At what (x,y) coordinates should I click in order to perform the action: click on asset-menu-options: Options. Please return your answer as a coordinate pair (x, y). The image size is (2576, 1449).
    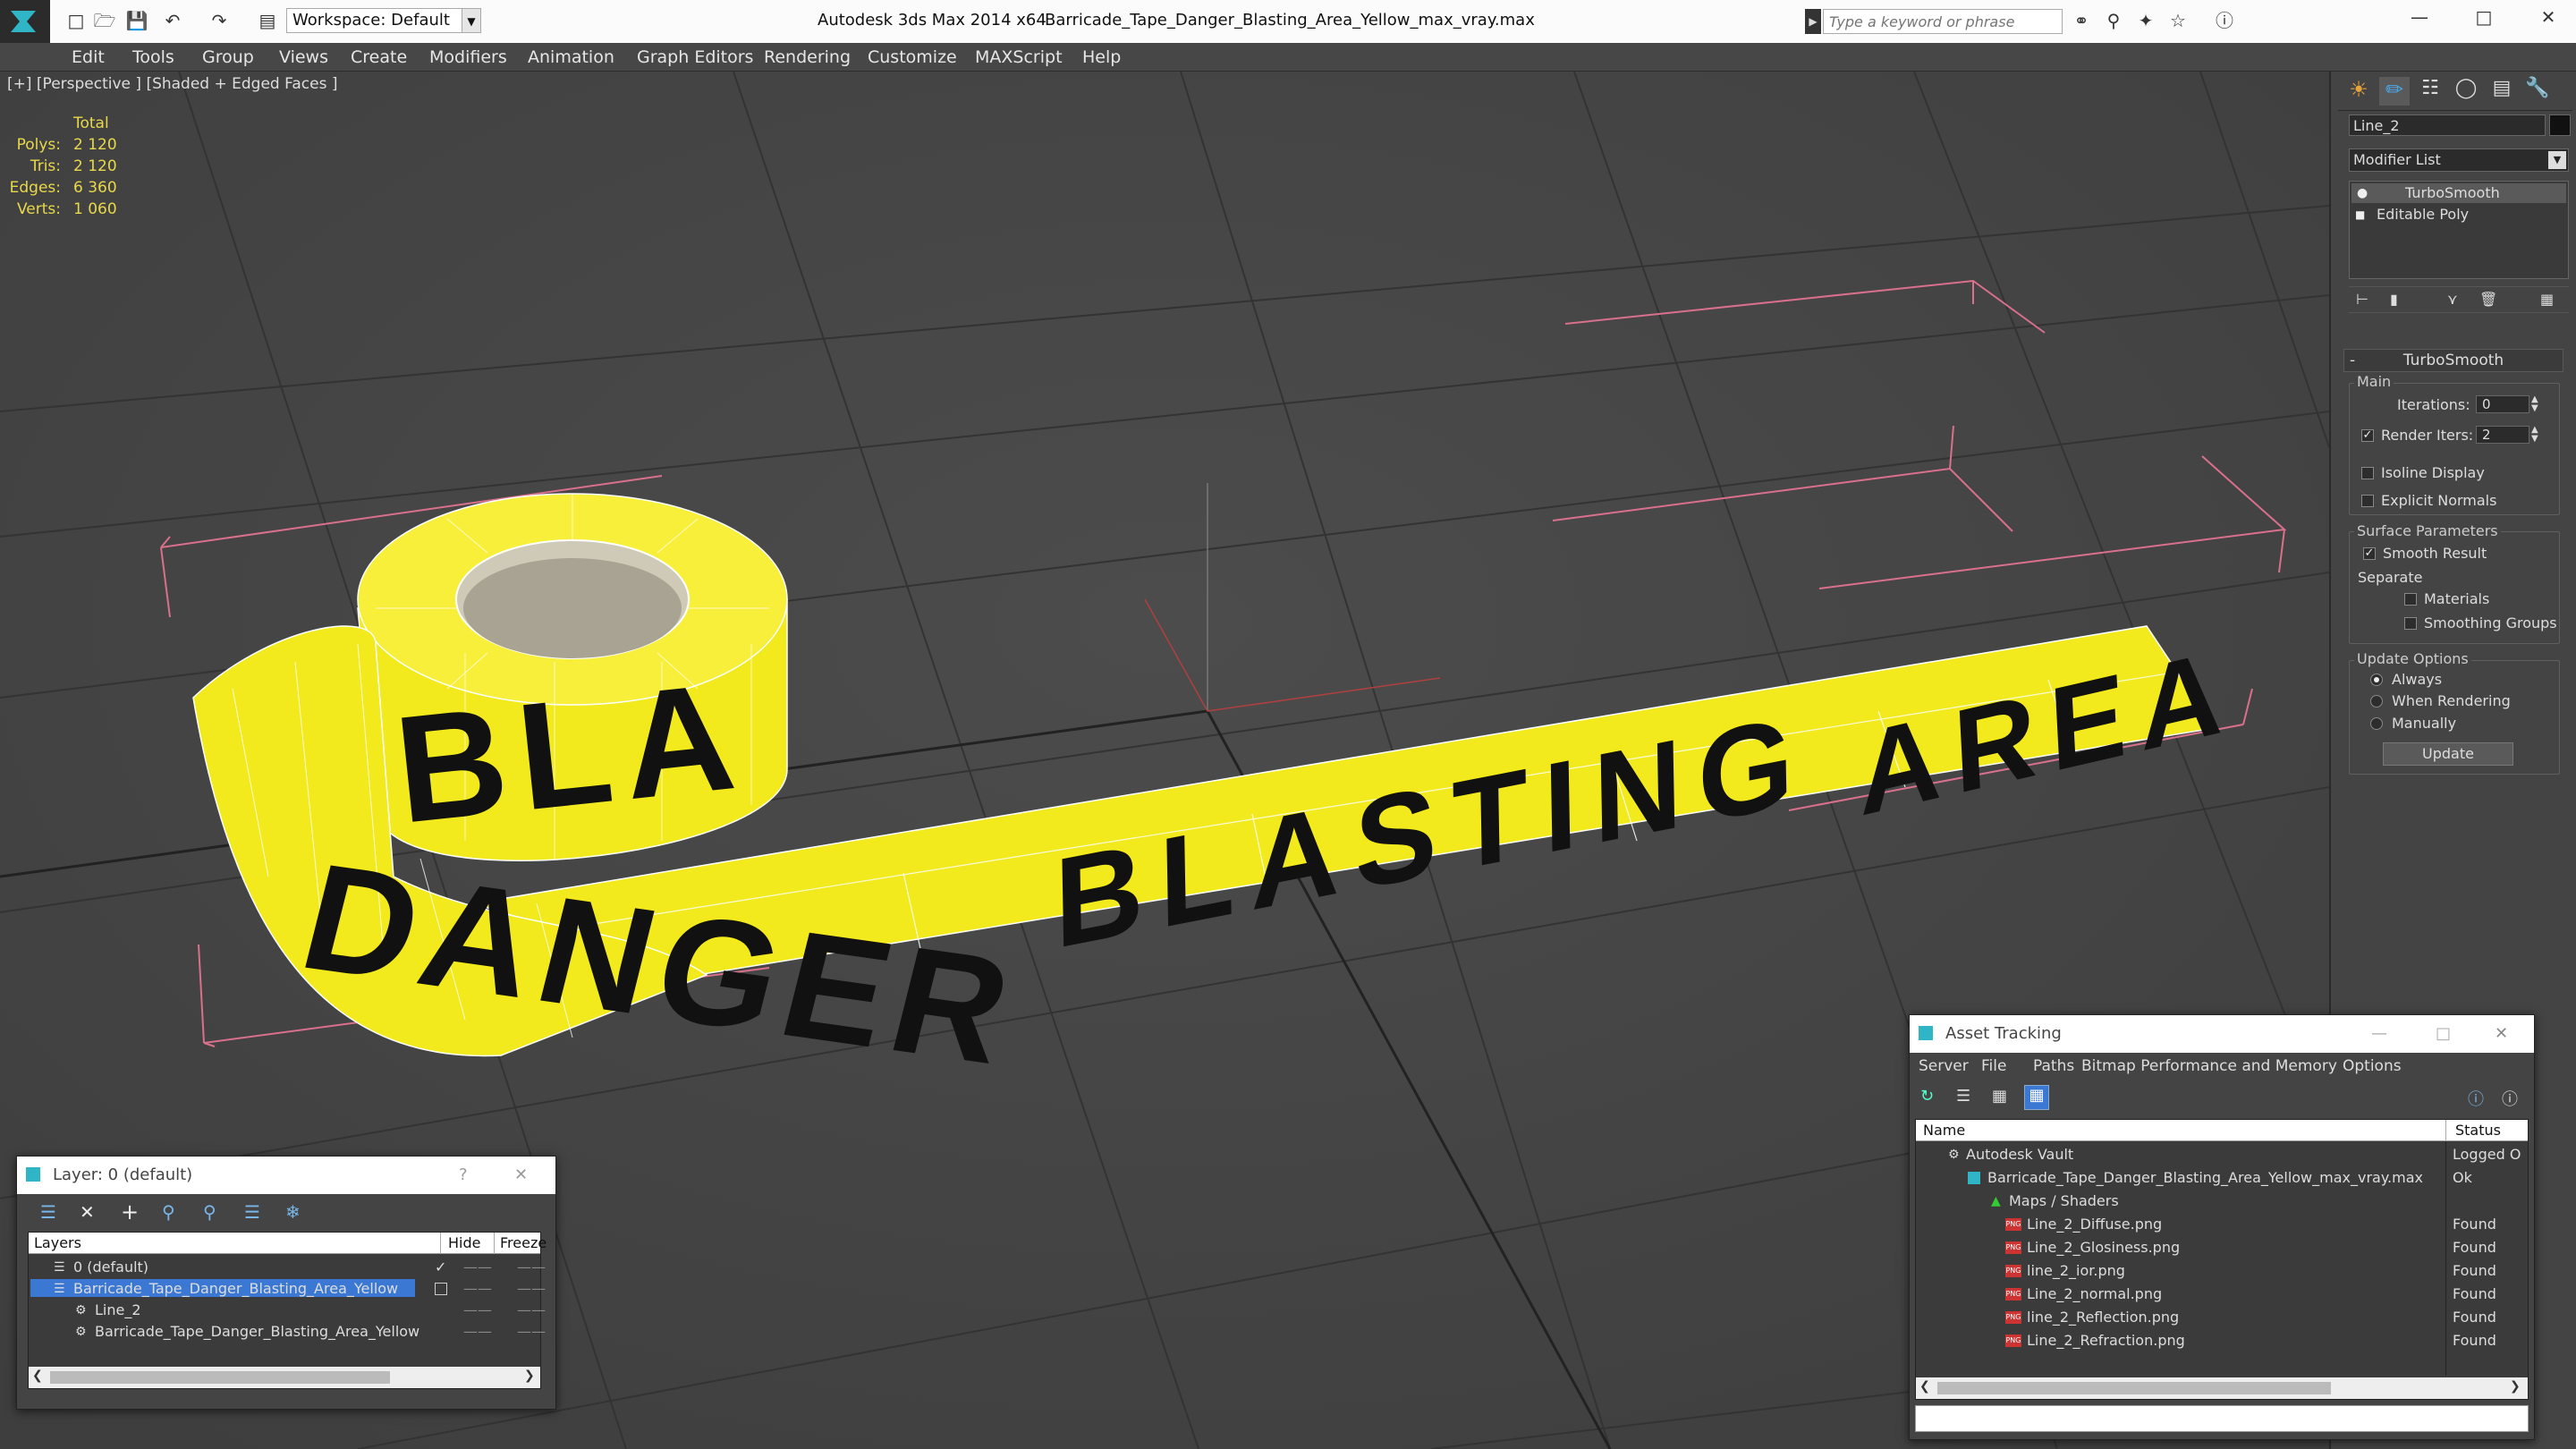
    Looking at the image, I should click on (2372, 1066).